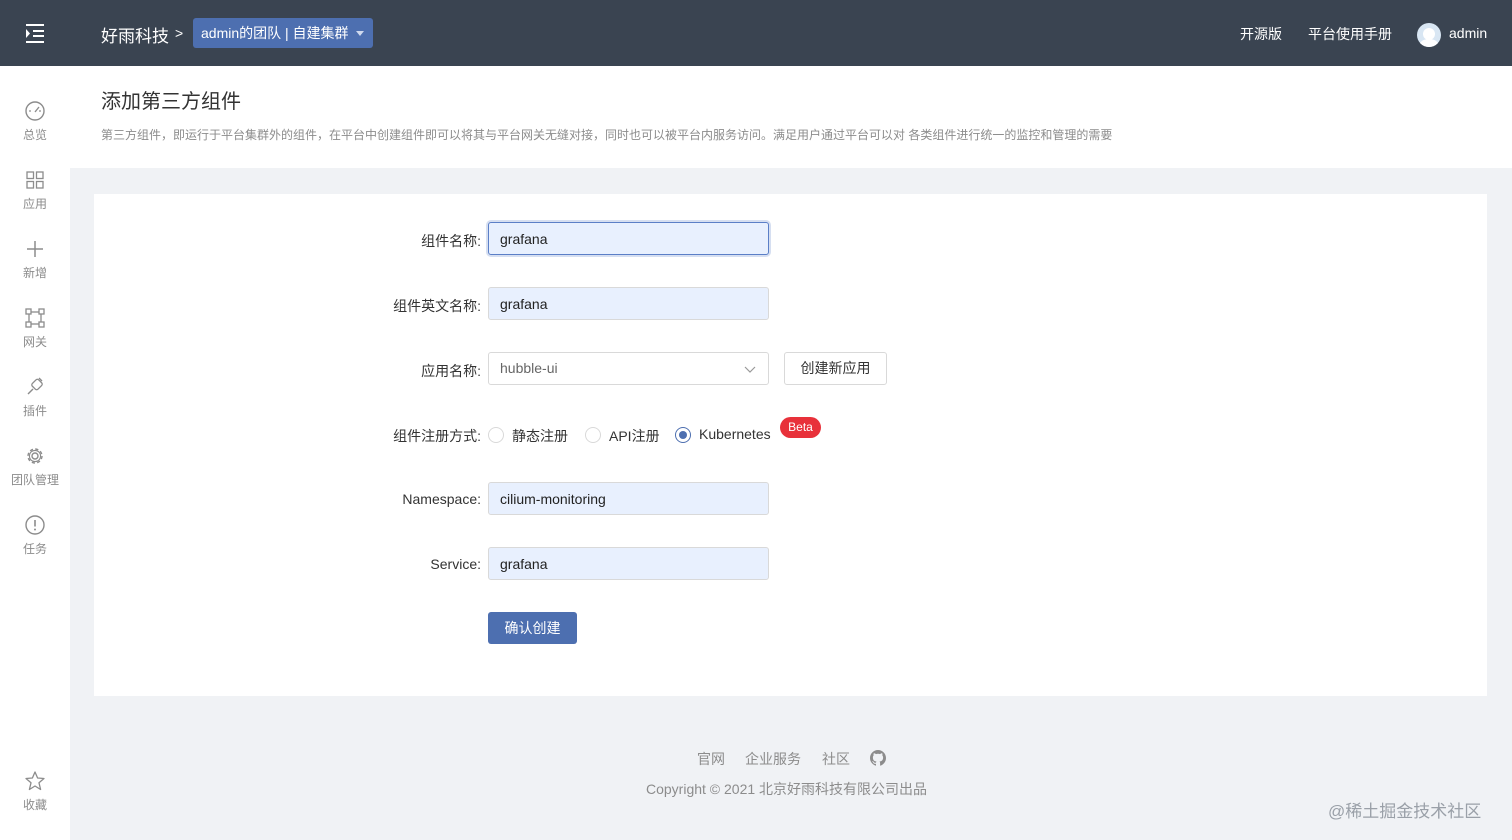  What do you see at coordinates (836, 759) in the screenshot?
I see `footer-link-community: 社区` at bounding box center [836, 759].